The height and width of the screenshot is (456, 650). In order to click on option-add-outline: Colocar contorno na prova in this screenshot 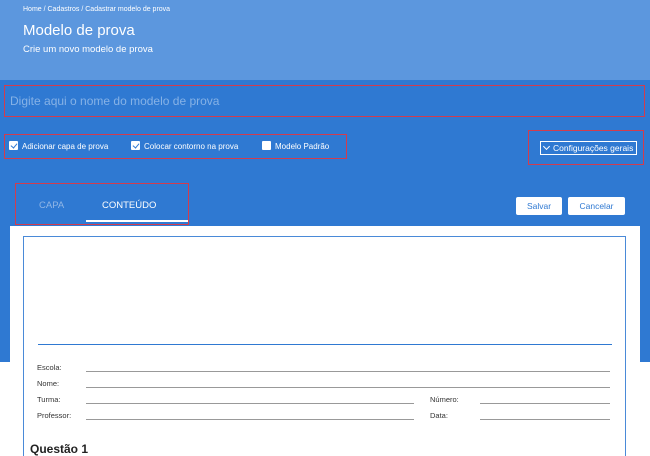, I will do `click(184, 146)`.